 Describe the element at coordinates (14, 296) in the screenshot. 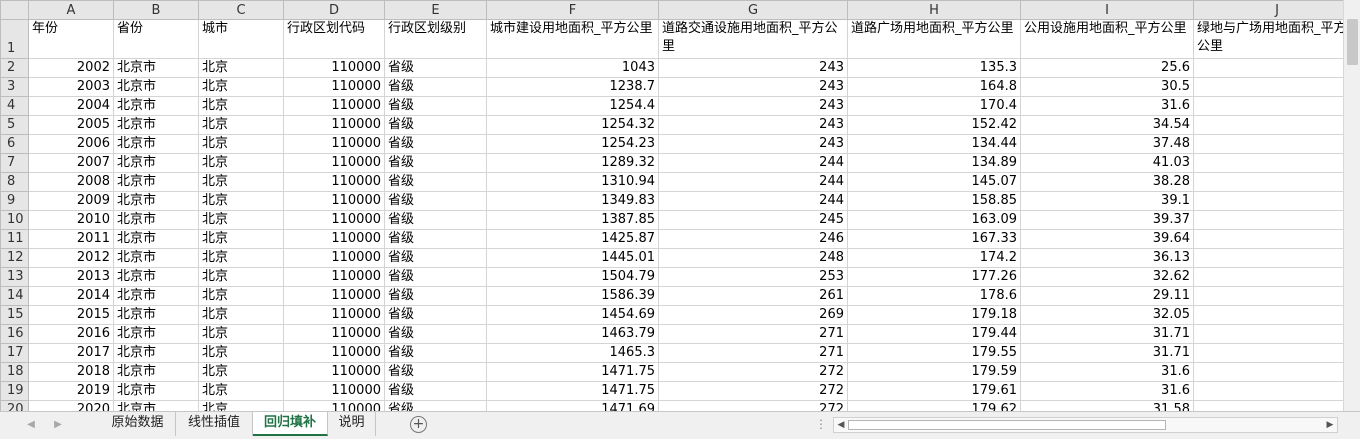

I see `row-number: 14` at that location.